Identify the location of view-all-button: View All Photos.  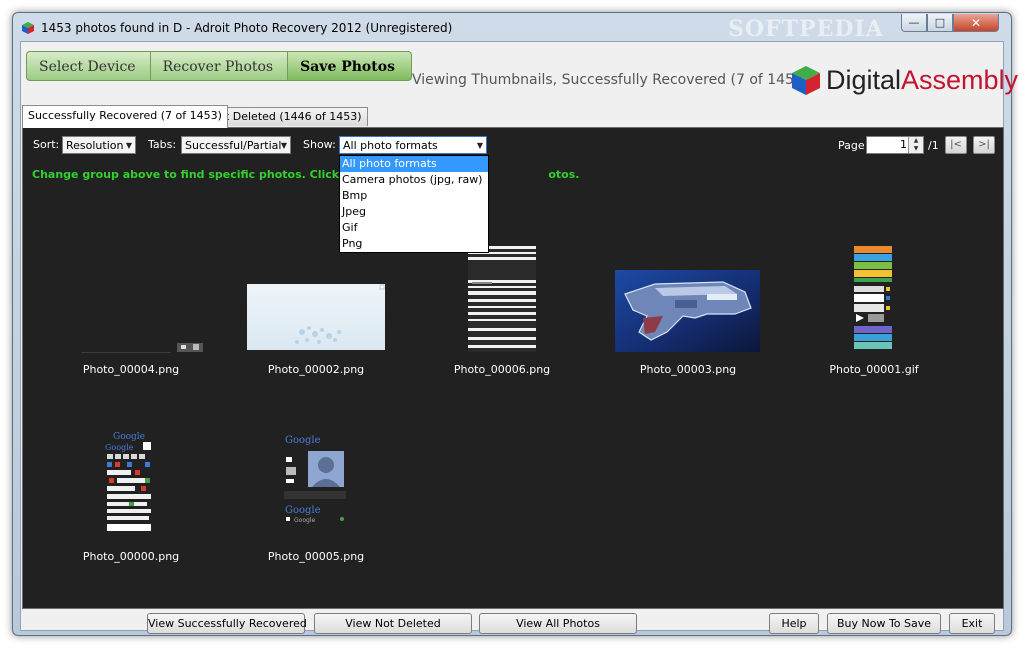
(558, 623).